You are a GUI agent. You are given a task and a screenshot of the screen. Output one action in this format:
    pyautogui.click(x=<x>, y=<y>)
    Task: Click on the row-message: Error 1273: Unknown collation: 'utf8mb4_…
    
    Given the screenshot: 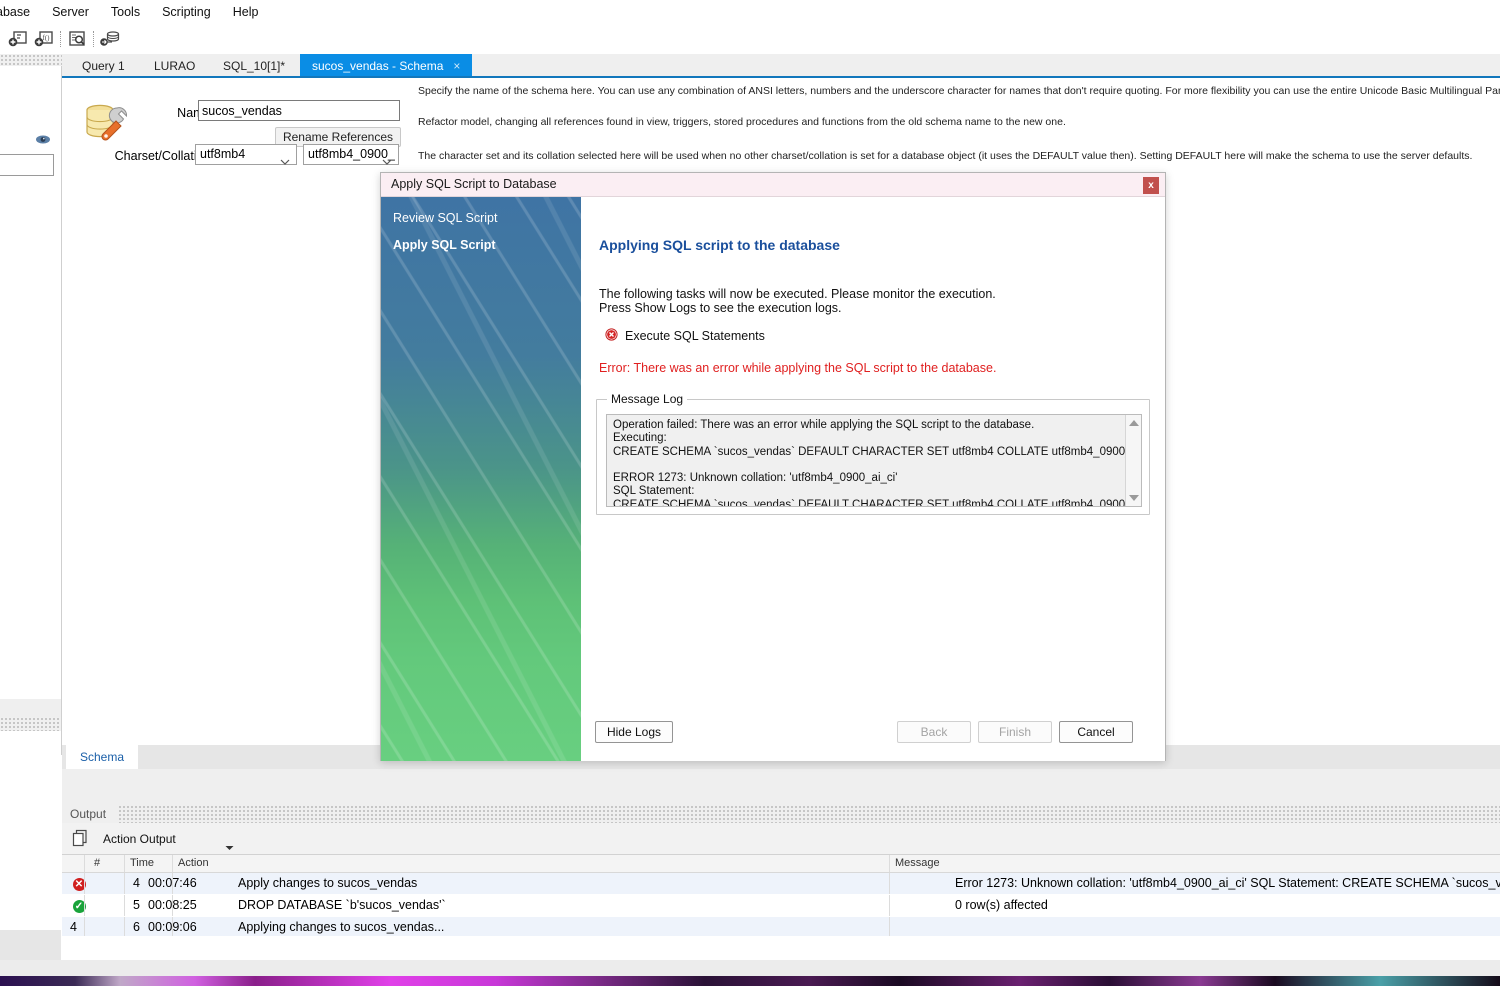 What is the action you would take?
    pyautogui.click(x=1227, y=883)
    